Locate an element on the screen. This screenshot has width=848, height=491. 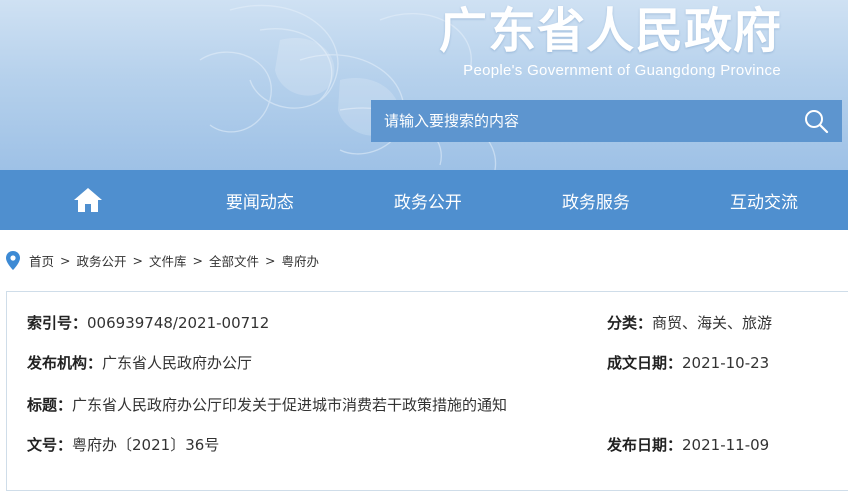
search-box is located at coordinates (606, 121).